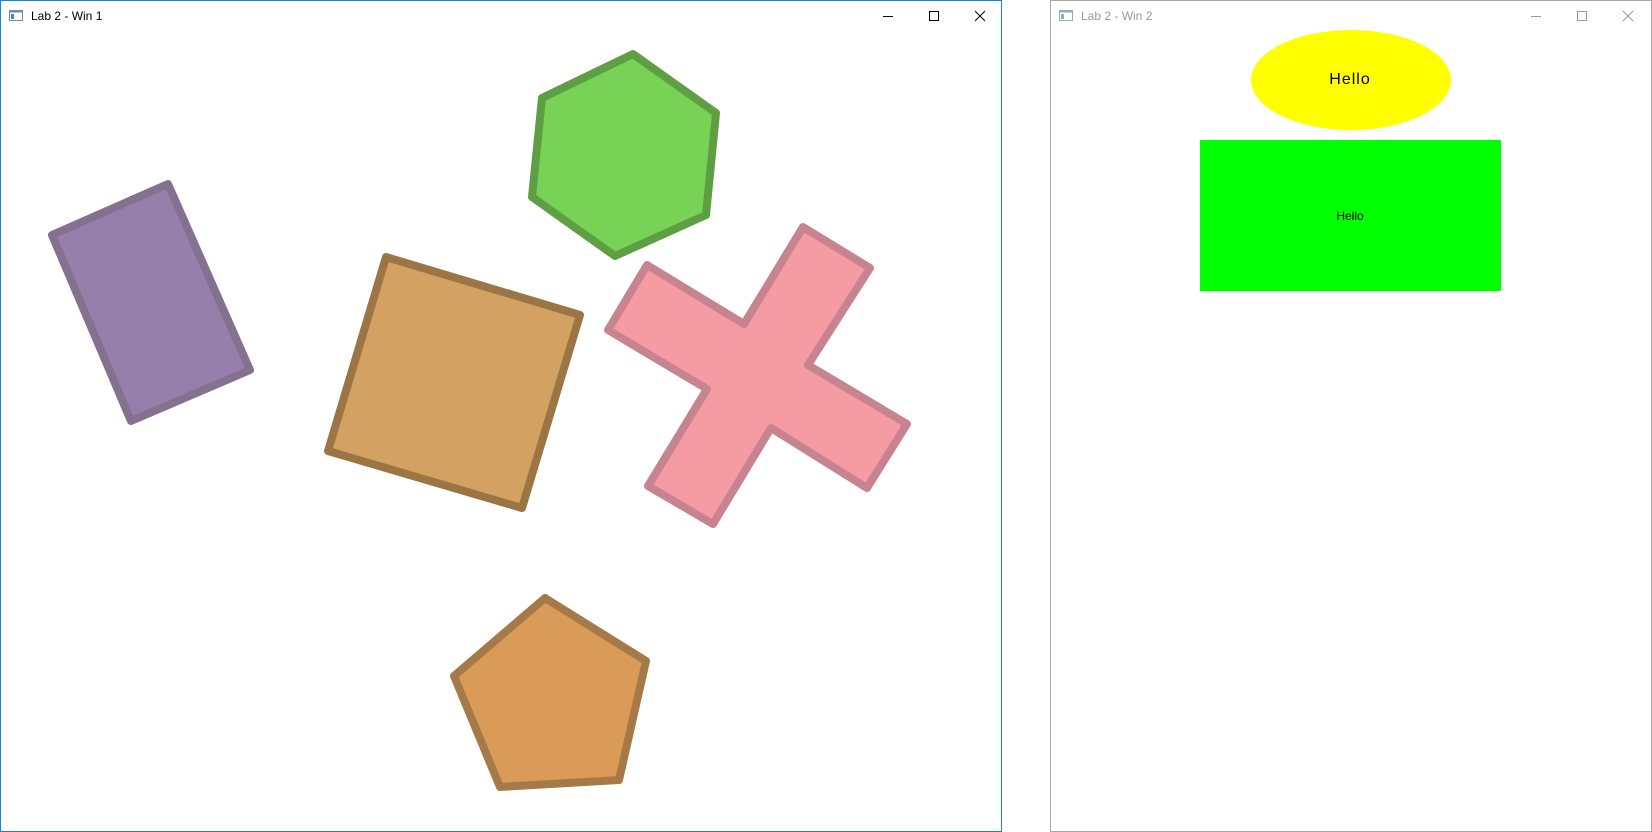 This screenshot has height=832, width=1652. What do you see at coordinates (550, 692) in the screenshot?
I see `orange-pentagon-shape` at bounding box center [550, 692].